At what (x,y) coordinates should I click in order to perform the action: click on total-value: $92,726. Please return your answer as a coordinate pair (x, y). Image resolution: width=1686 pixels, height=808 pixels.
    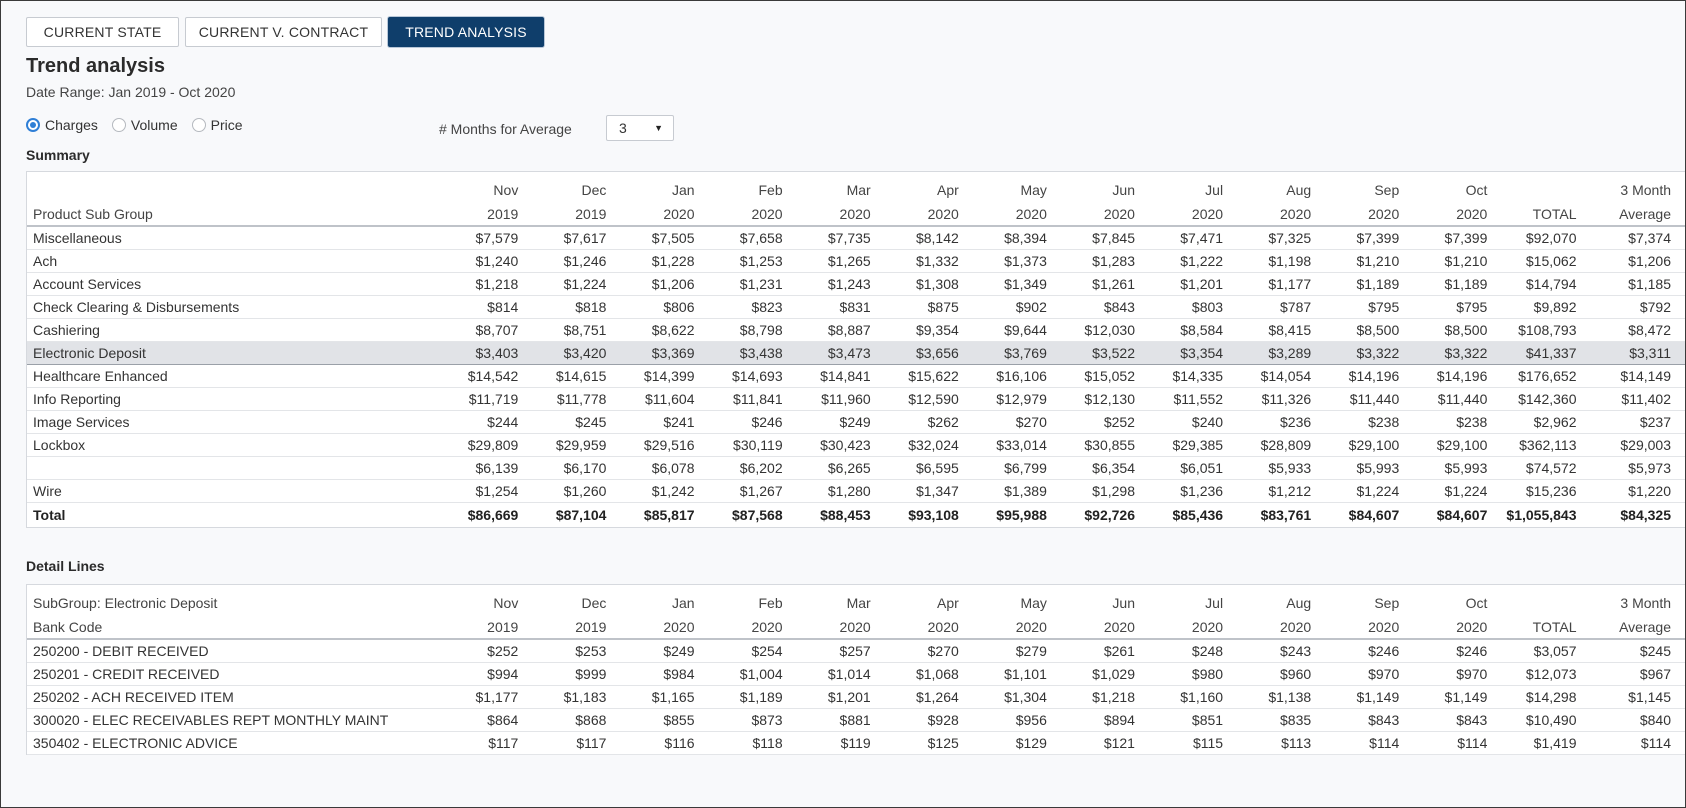
    Looking at the image, I should click on (1109, 515).